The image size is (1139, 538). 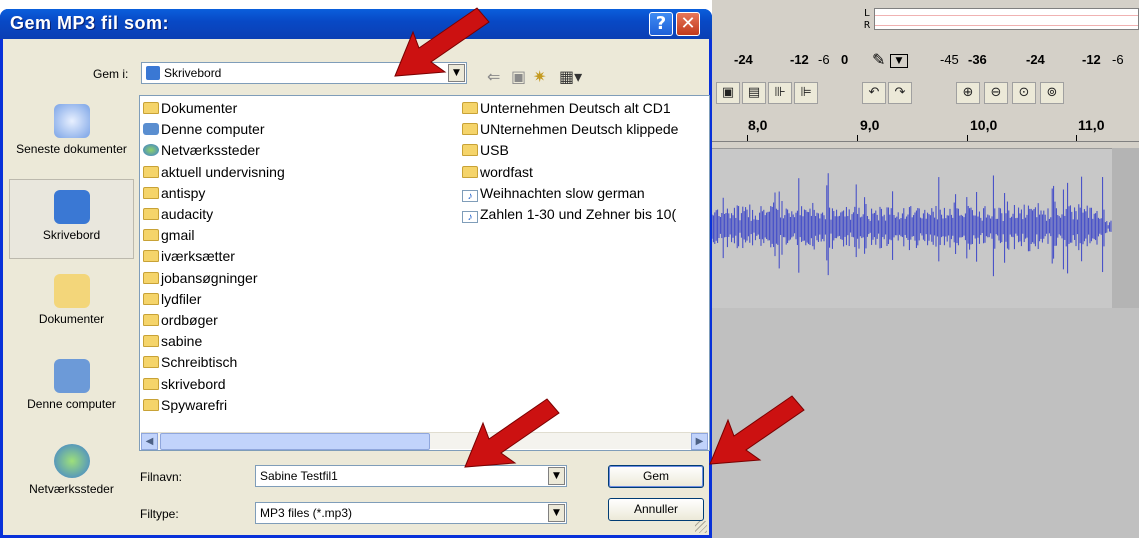 What do you see at coordinates (912, 227) in the screenshot?
I see `waveform` at bounding box center [912, 227].